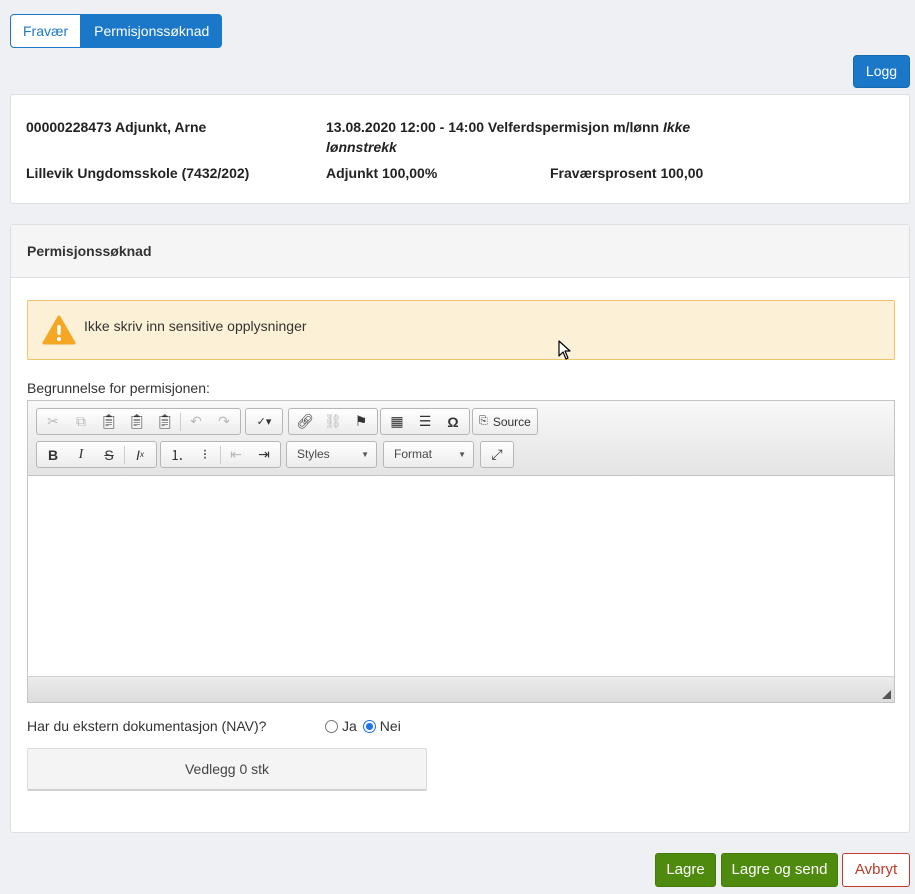 This screenshot has width=915, height=894. I want to click on position-info: Adjunkt 100,00%, so click(382, 173).